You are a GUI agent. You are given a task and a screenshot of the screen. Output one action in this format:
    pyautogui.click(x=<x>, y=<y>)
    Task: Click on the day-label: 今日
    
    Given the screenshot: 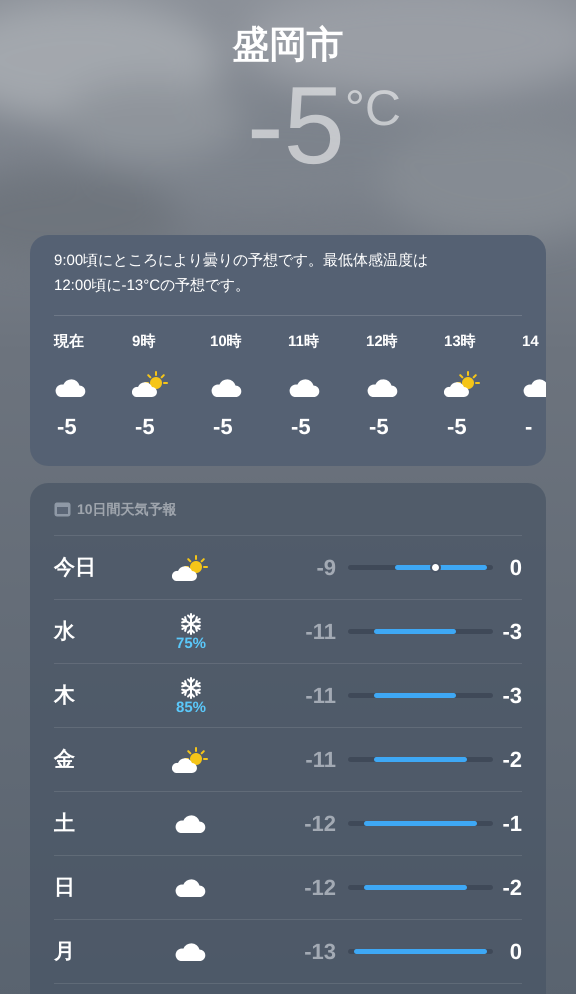 What is the action you would take?
    pyautogui.click(x=75, y=567)
    